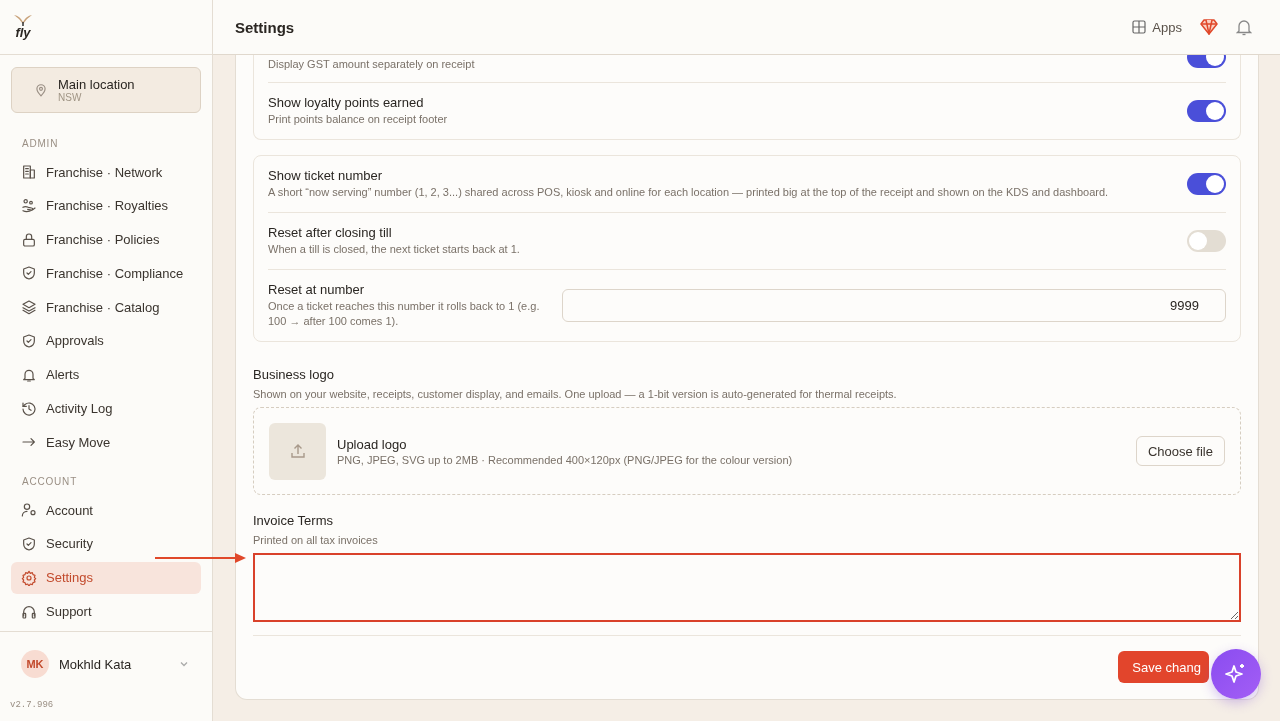  I want to click on choose-file-button: Choose file, so click(1180, 451).